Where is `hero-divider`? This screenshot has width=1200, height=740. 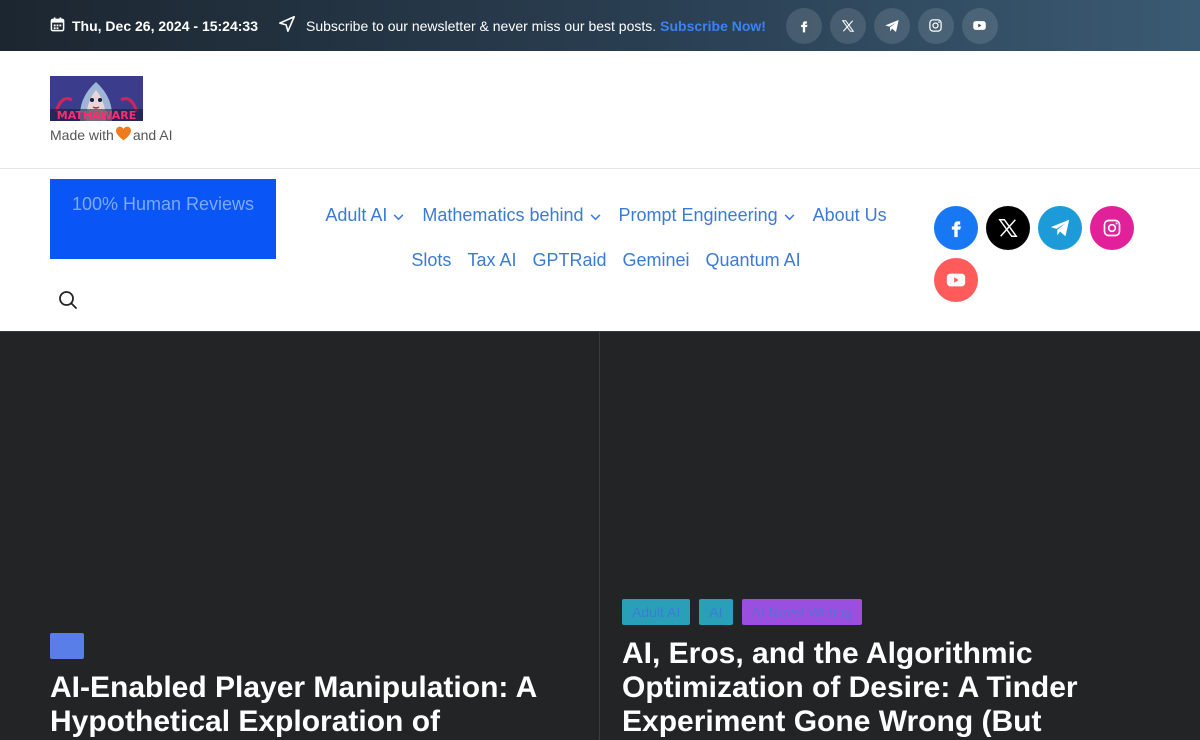
hero-divider is located at coordinates (599, 536).